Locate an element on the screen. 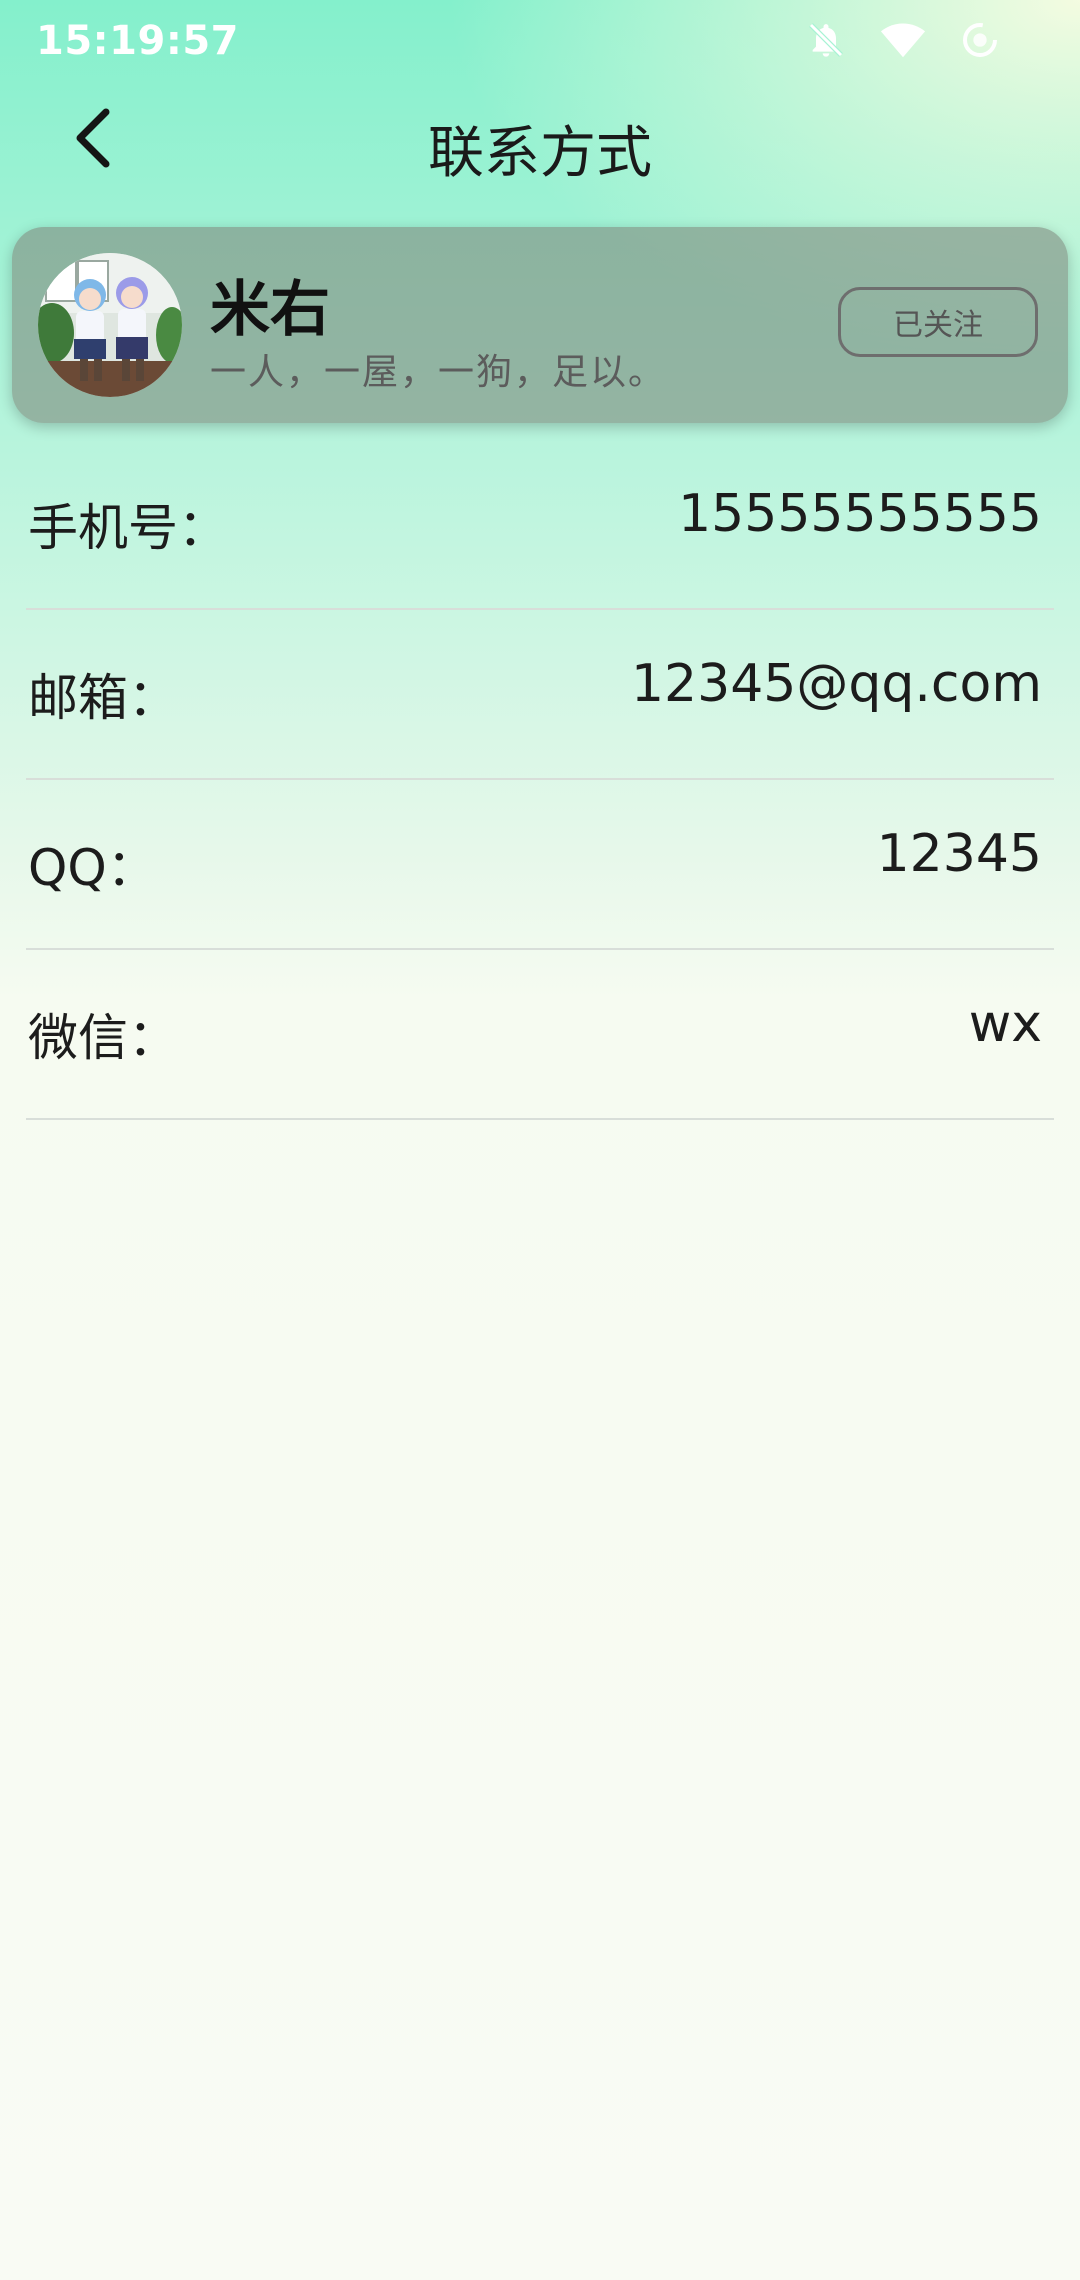 This screenshot has height=2280, width=1080. email-value: 12345@qq.com is located at coordinates (836, 684).